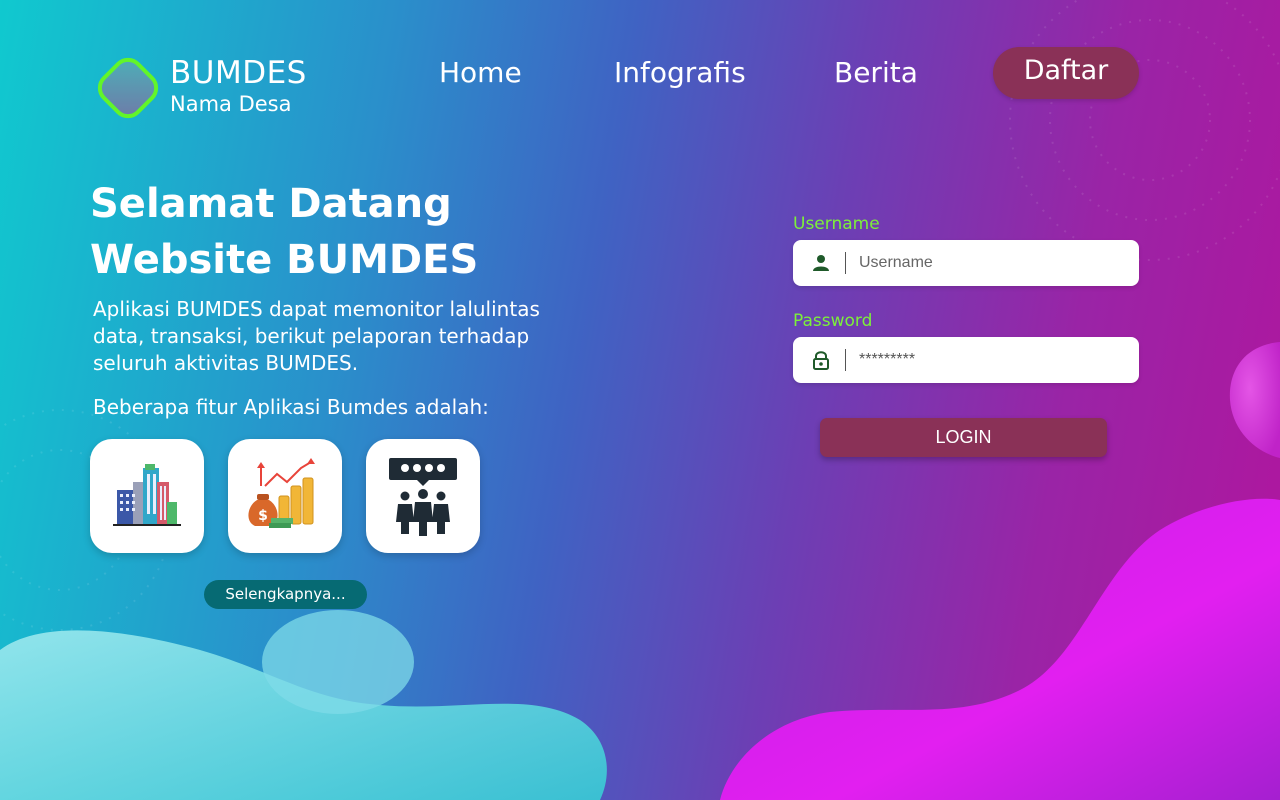 Image resolution: width=1280 pixels, height=800 pixels. I want to click on feature-card-buildings, so click(147, 496).